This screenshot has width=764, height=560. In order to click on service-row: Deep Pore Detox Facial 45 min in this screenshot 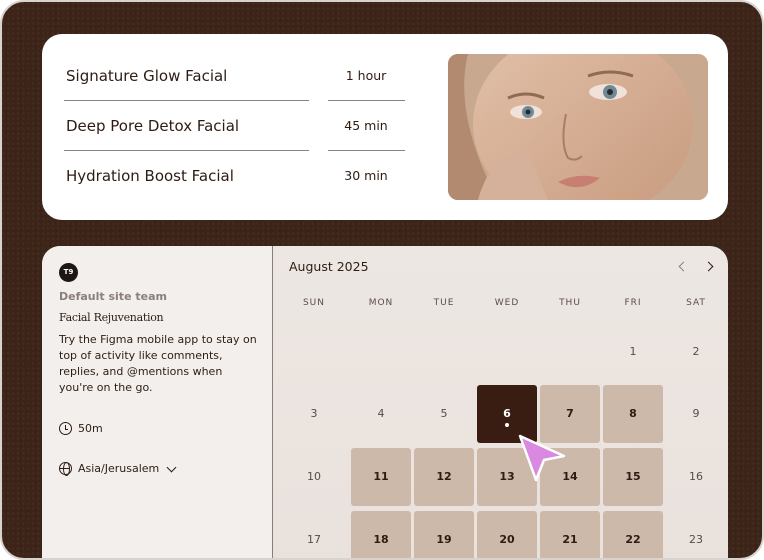, I will do `click(235, 126)`.